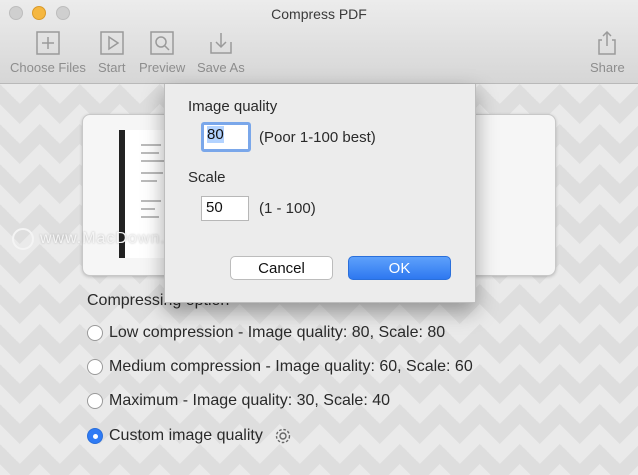 The image size is (638, 475). I want to click on save-as-button: Save As, so click(221, 52).